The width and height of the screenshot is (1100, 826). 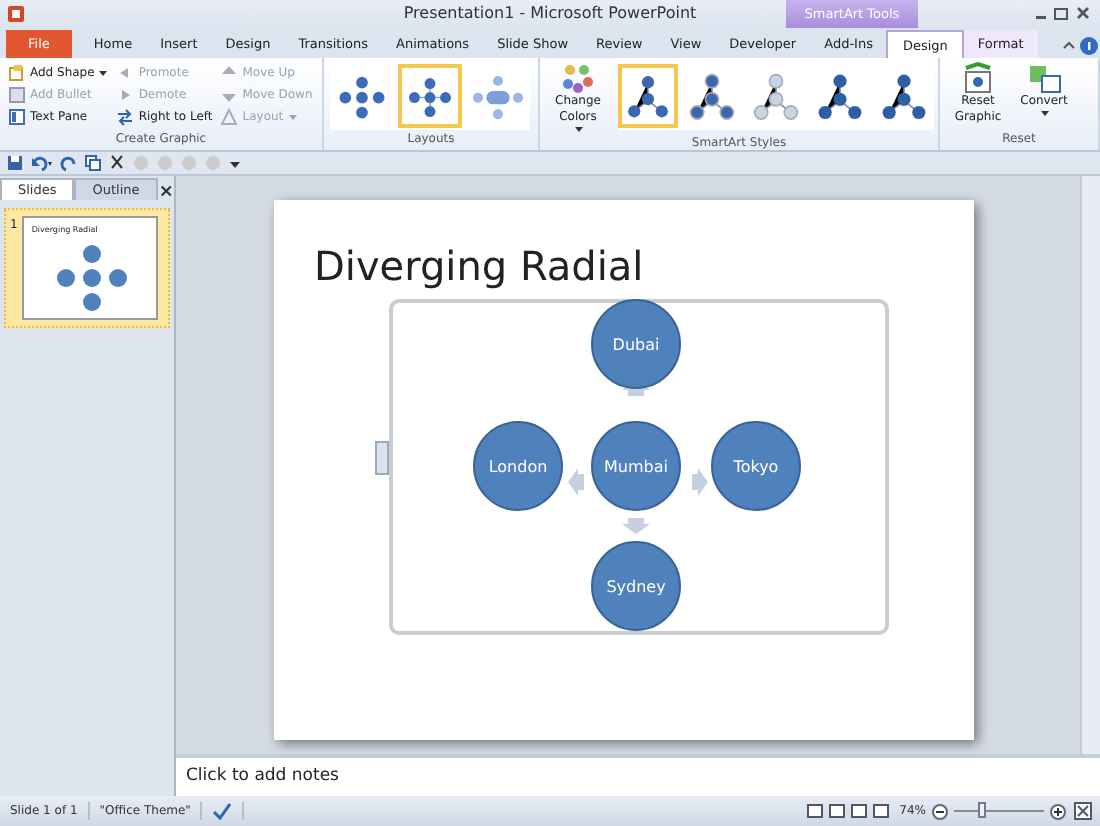 I want to click on slideshow-icon, so click(x=880, y=811).